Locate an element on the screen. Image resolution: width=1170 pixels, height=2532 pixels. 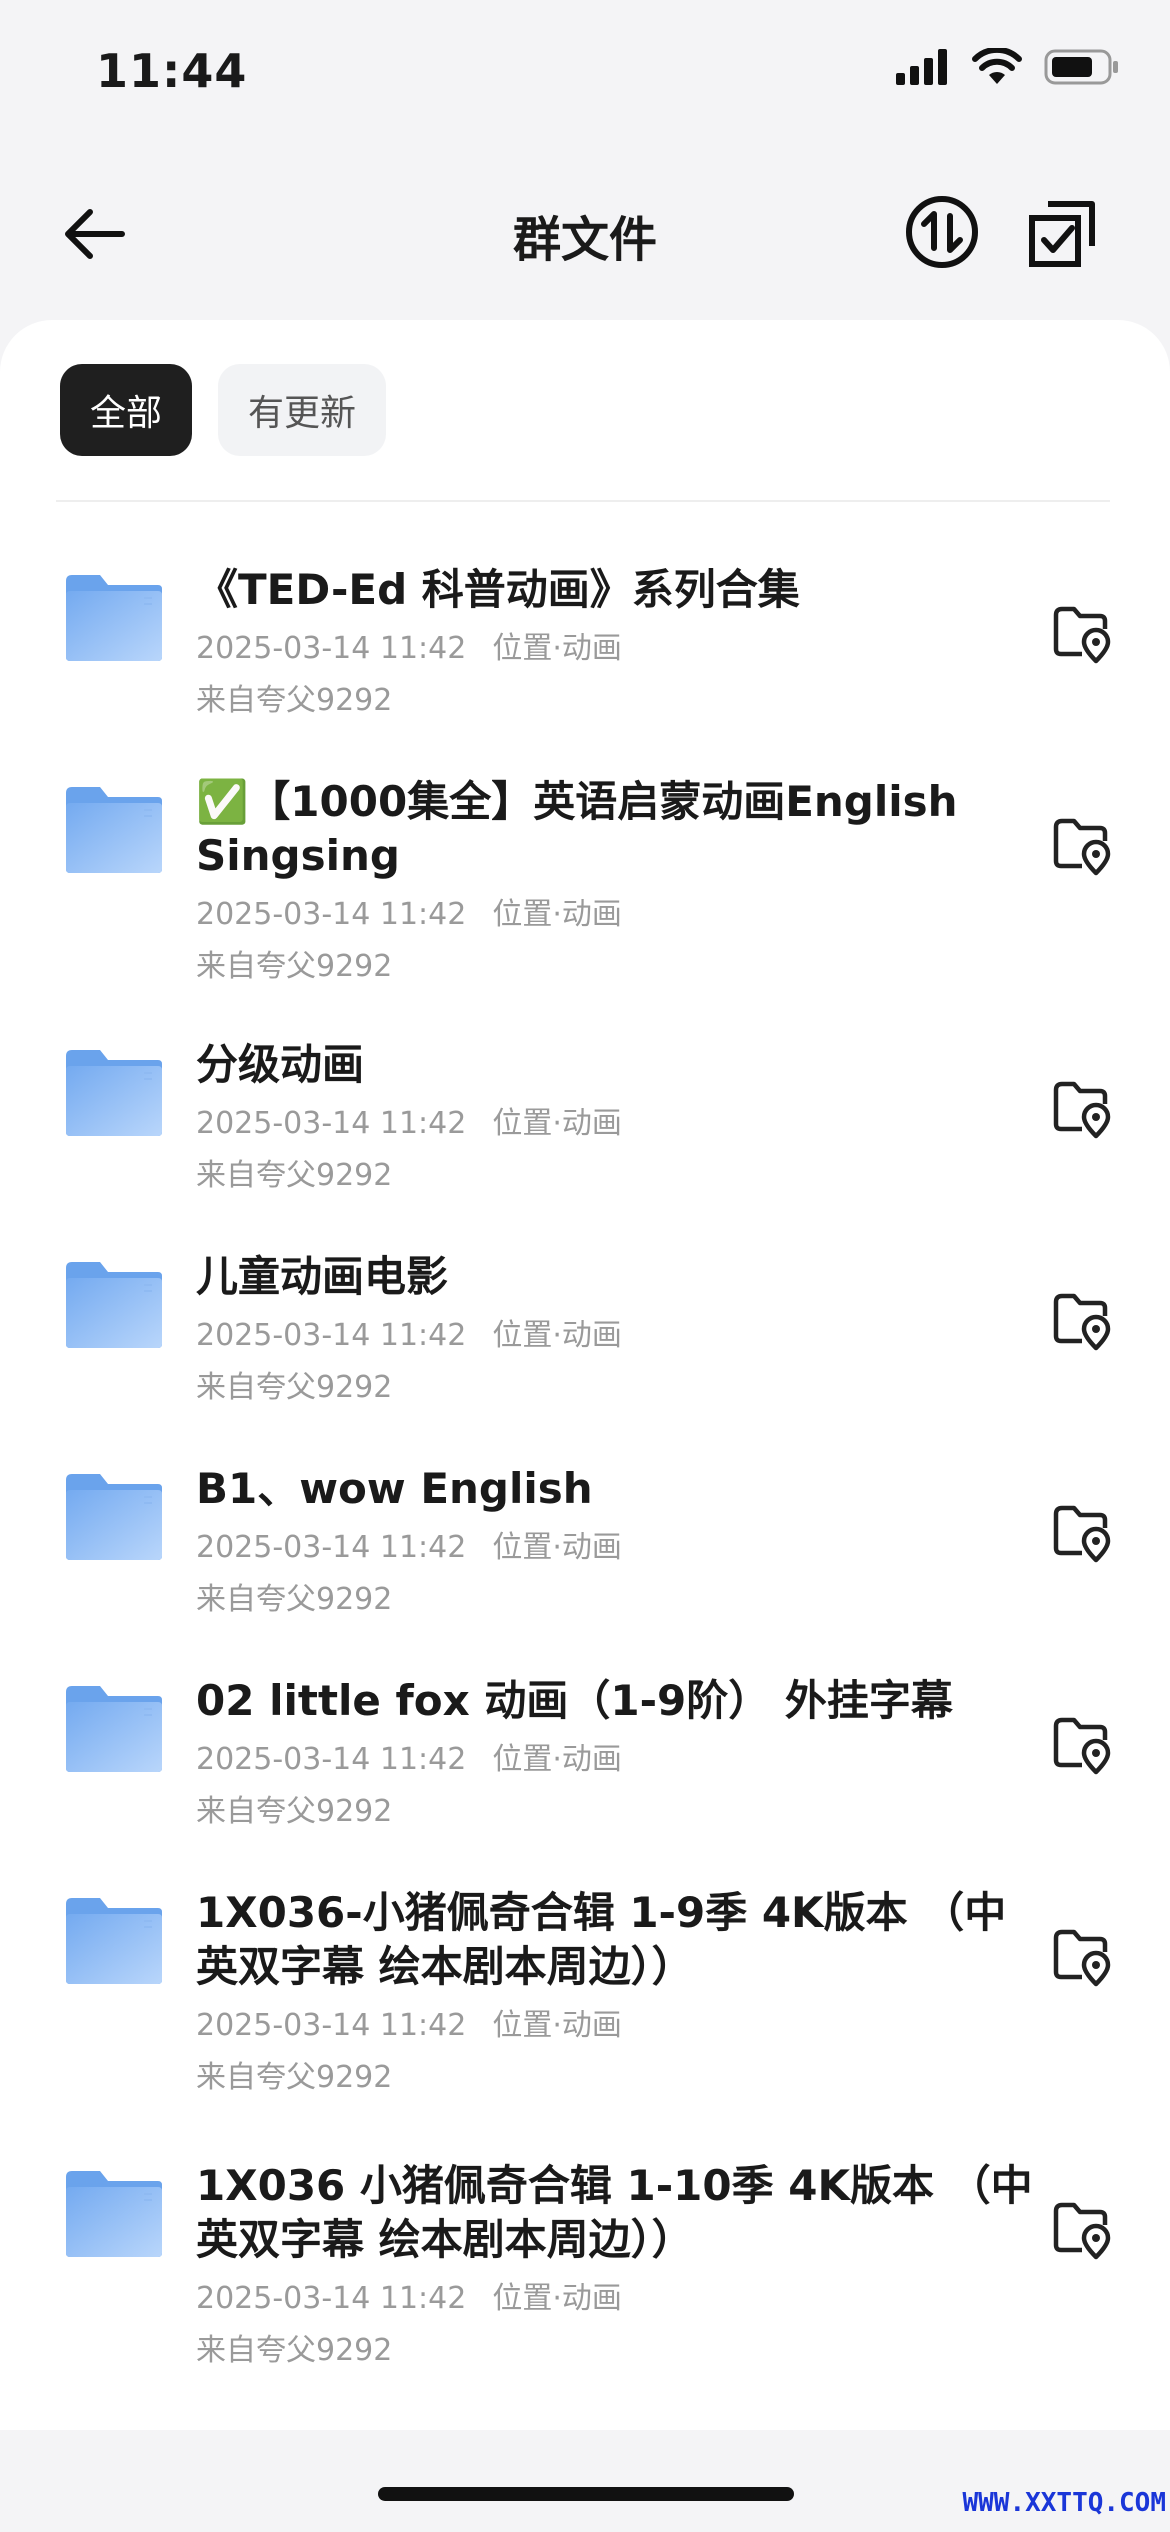
watermark: WWW.XXTTQ.COM is located at coordinates (1064, 2503).